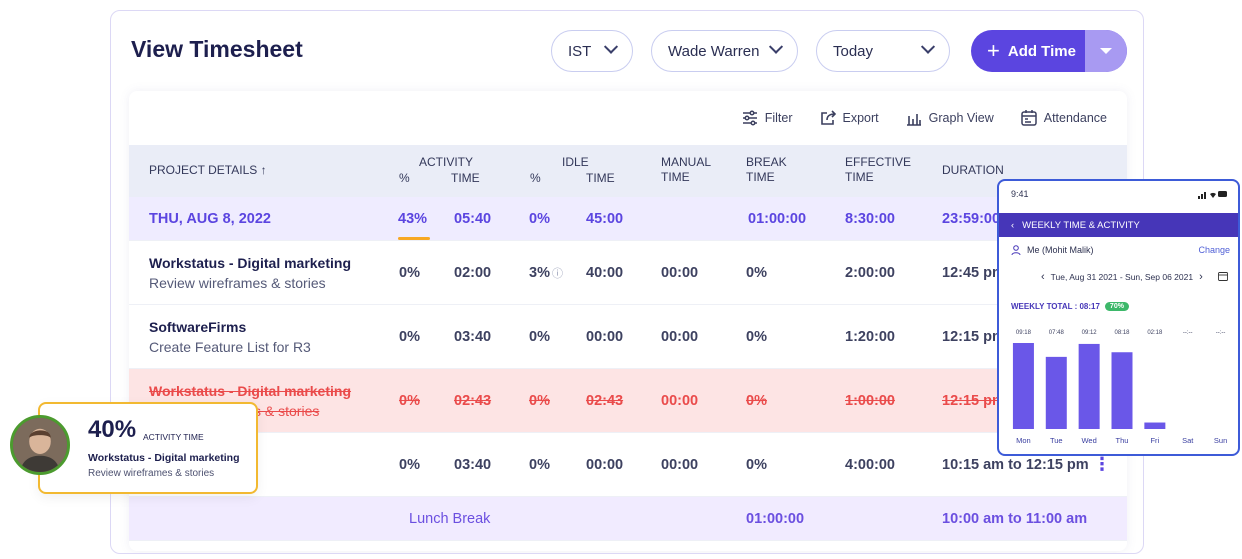  What do you see at coordinates (164, 458) in the screenshot?
I see `activity-project: Workstatus - Digital marketing` at bounding box center [164, 458].